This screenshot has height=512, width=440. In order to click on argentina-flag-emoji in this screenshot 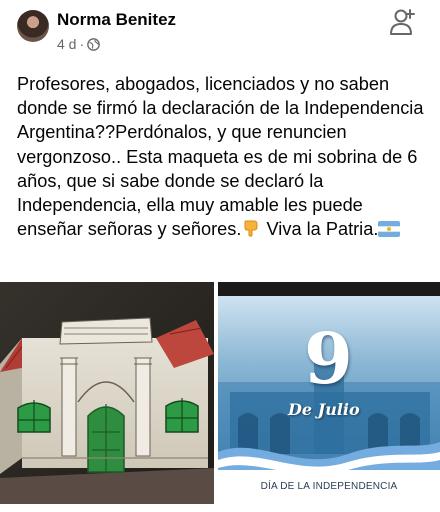, I will do `click(389, 229)`.